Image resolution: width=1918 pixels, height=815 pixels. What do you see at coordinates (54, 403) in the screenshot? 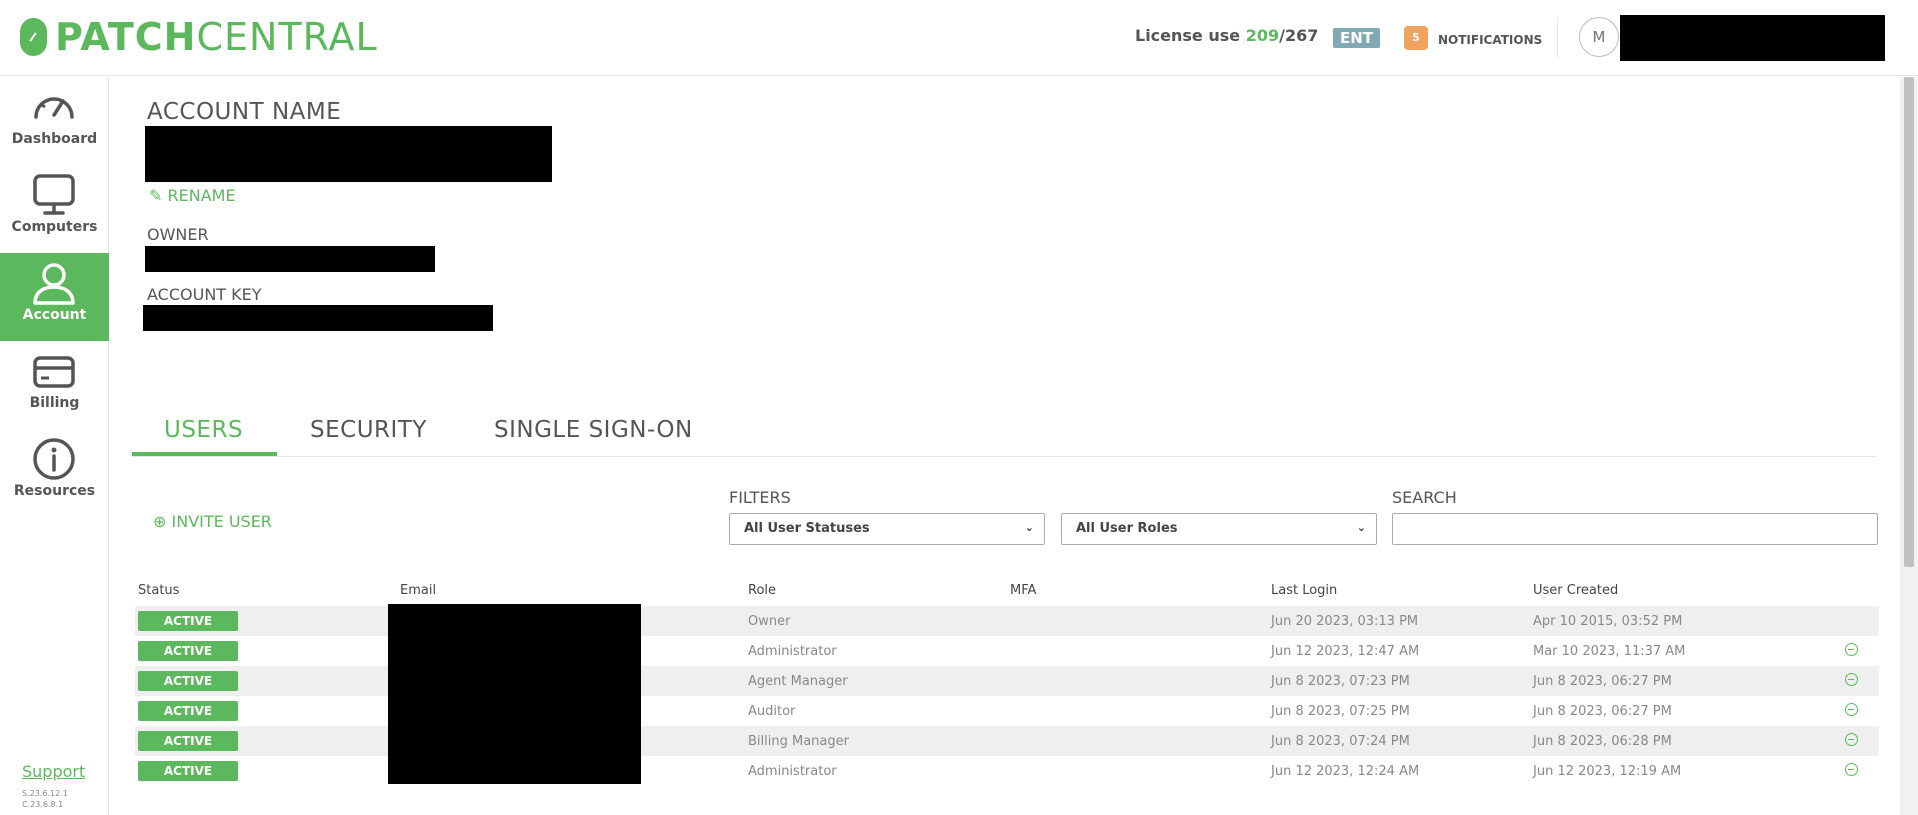
I see `sidebar-item-label: Billing` at bounding box center [54, 403].